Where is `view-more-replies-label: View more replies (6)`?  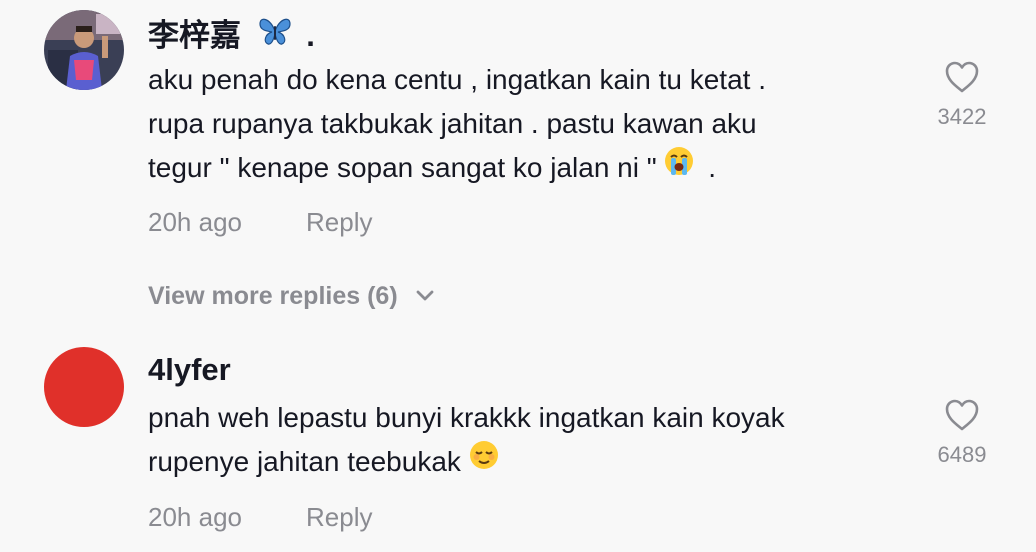 view-more-replies-label: View more replies (6) is located at coordinates (273, 296).